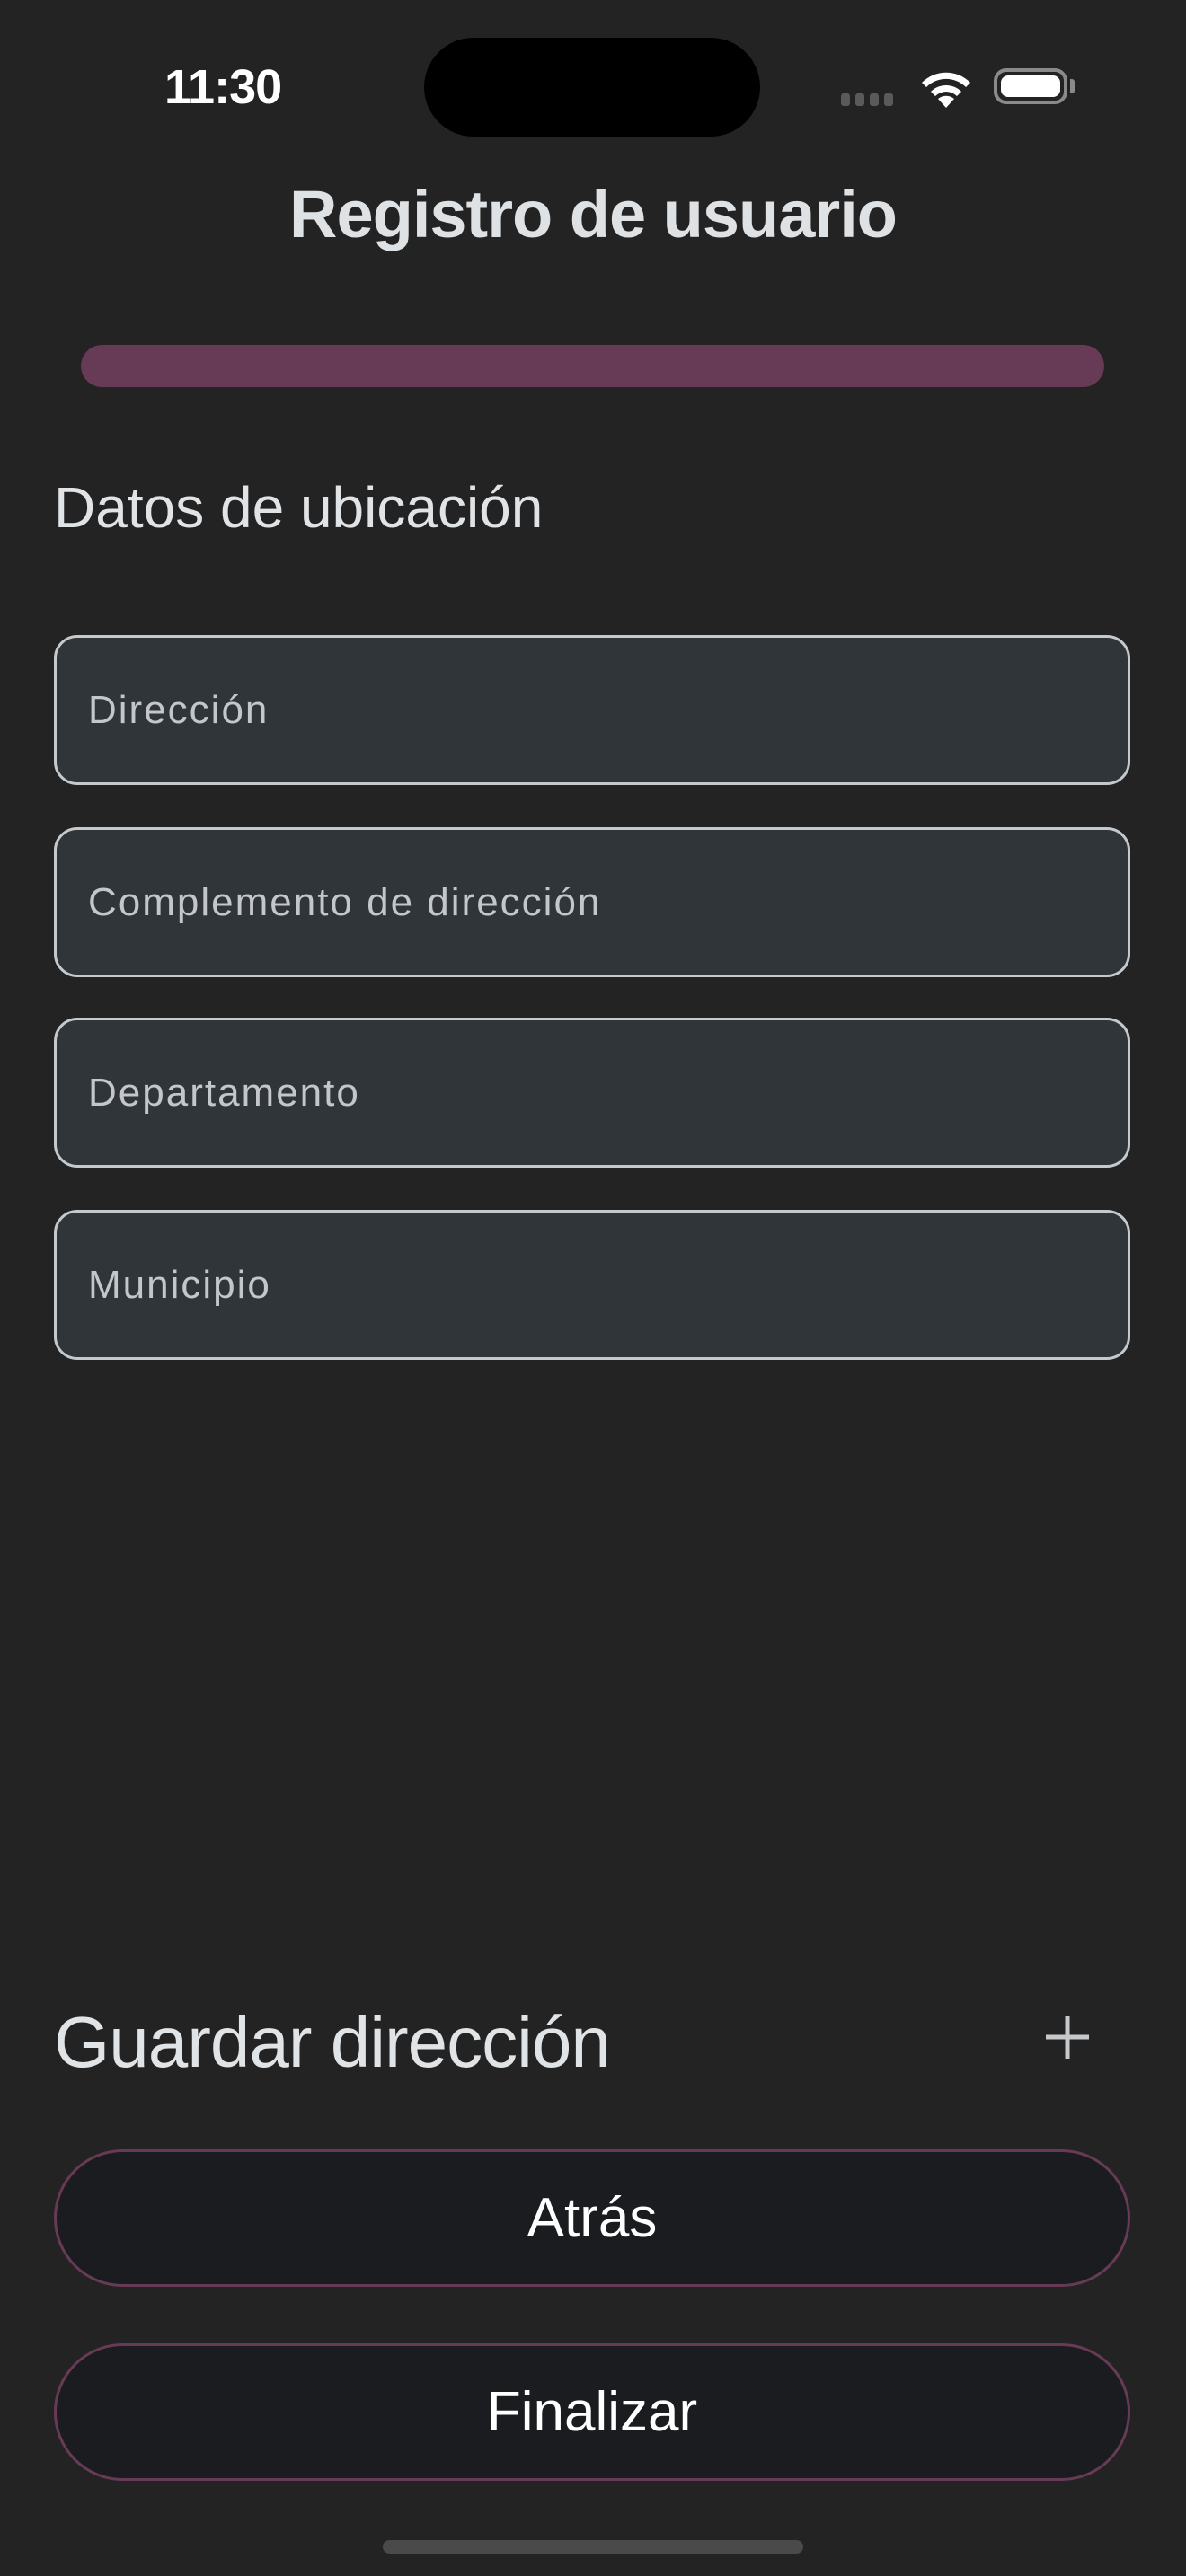  I want to click on battery-tip, so click(1072, 86).